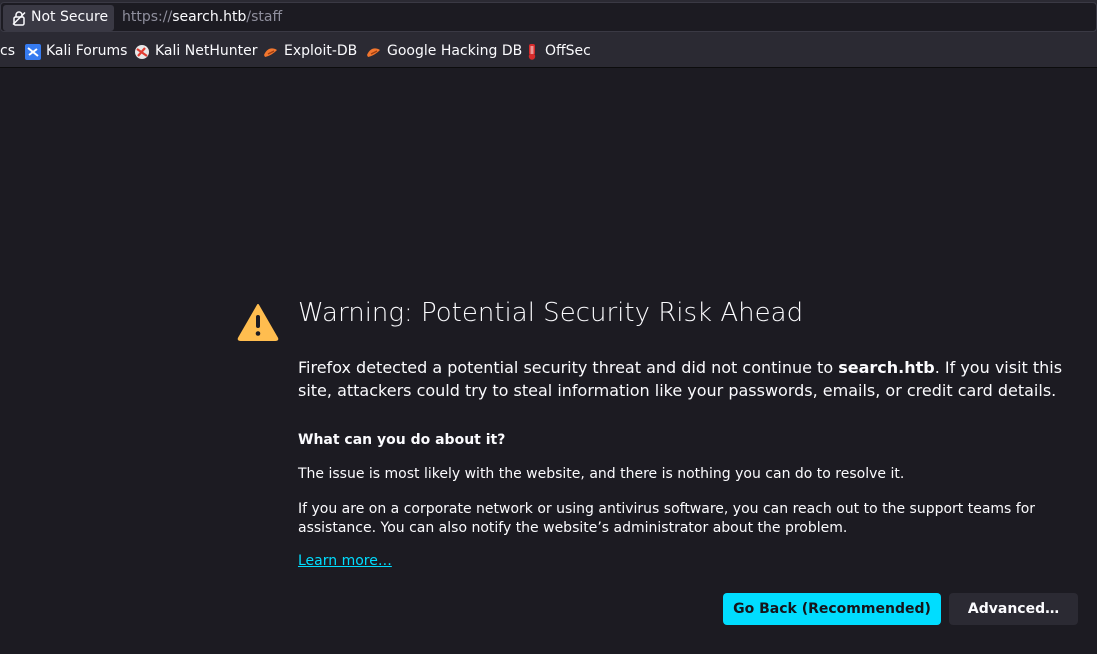 Image resolution: width=1097 pixels, height=654 pixels. What do you see at coordinates (209, 17) in the screenshot?
I see `url-host: search.htb` at bounding box center [209, 17].